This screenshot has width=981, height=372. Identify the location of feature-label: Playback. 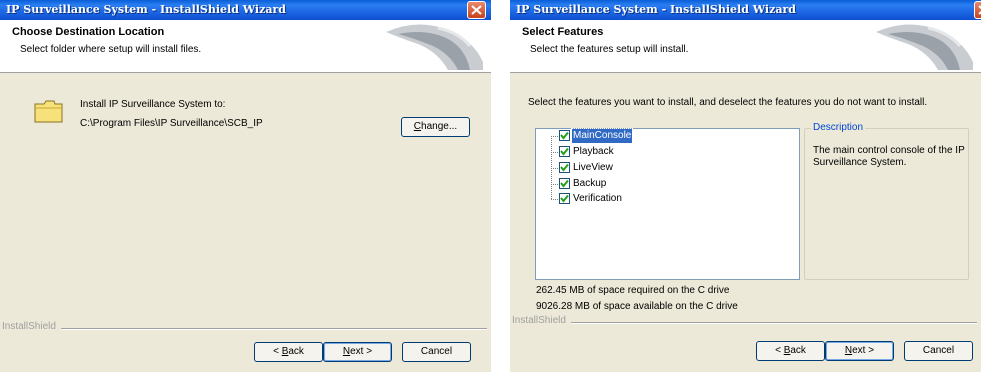
(593, 151).